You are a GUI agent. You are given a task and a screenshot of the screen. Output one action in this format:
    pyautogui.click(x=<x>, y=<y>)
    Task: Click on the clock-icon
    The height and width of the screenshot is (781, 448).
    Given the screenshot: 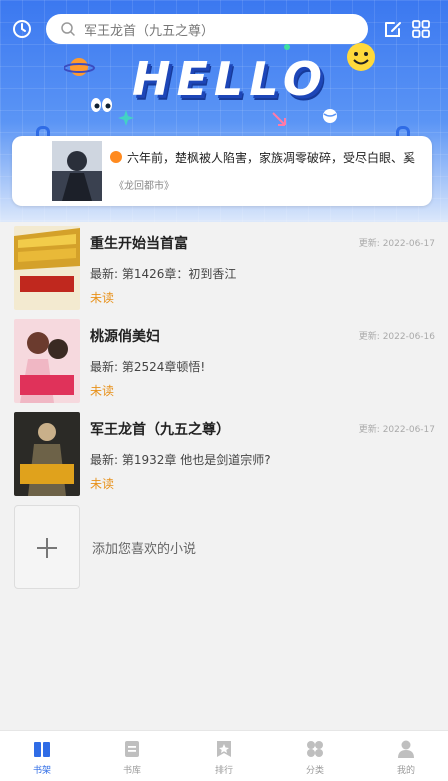 What is the action you would take?
    pyautogui.click(x=22, y=29)
    